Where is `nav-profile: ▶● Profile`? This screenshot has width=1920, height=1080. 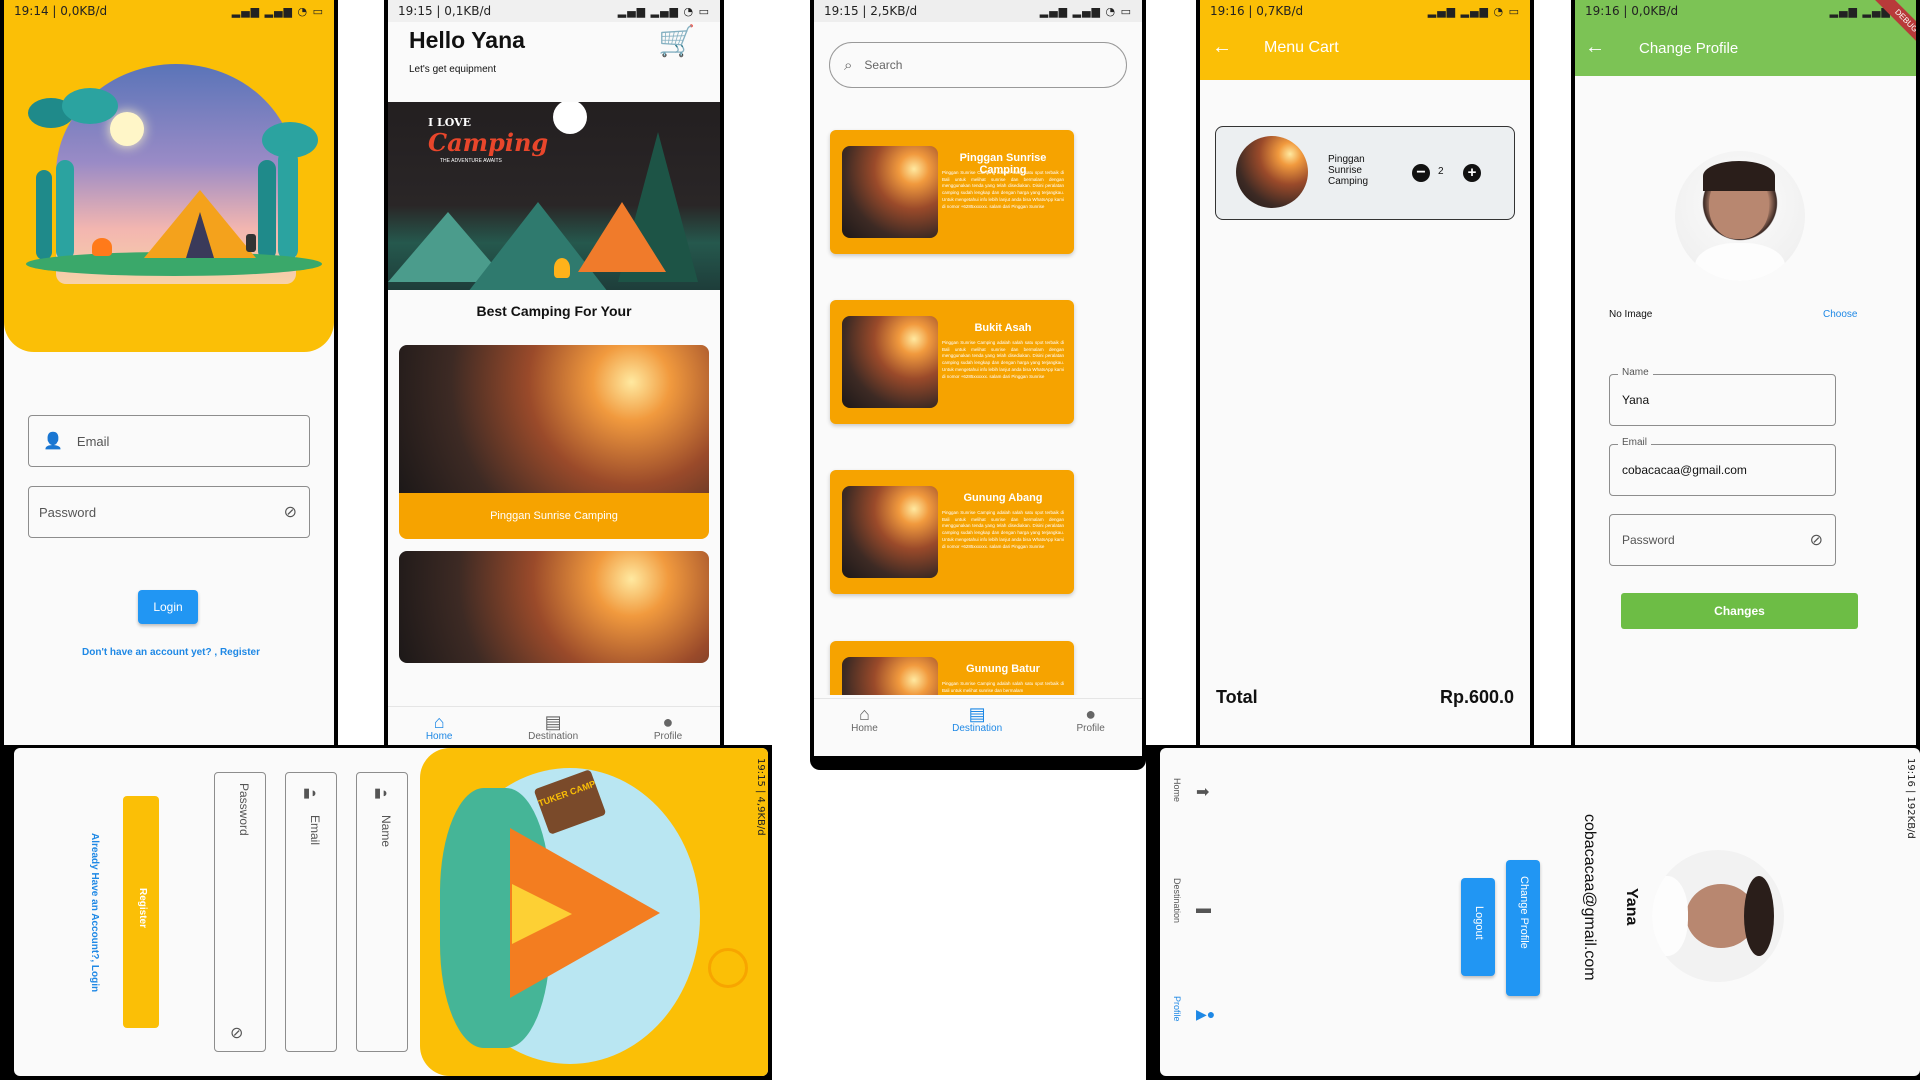 nav-profile: ▶● Profile is located at coordinates (1191, 1022).